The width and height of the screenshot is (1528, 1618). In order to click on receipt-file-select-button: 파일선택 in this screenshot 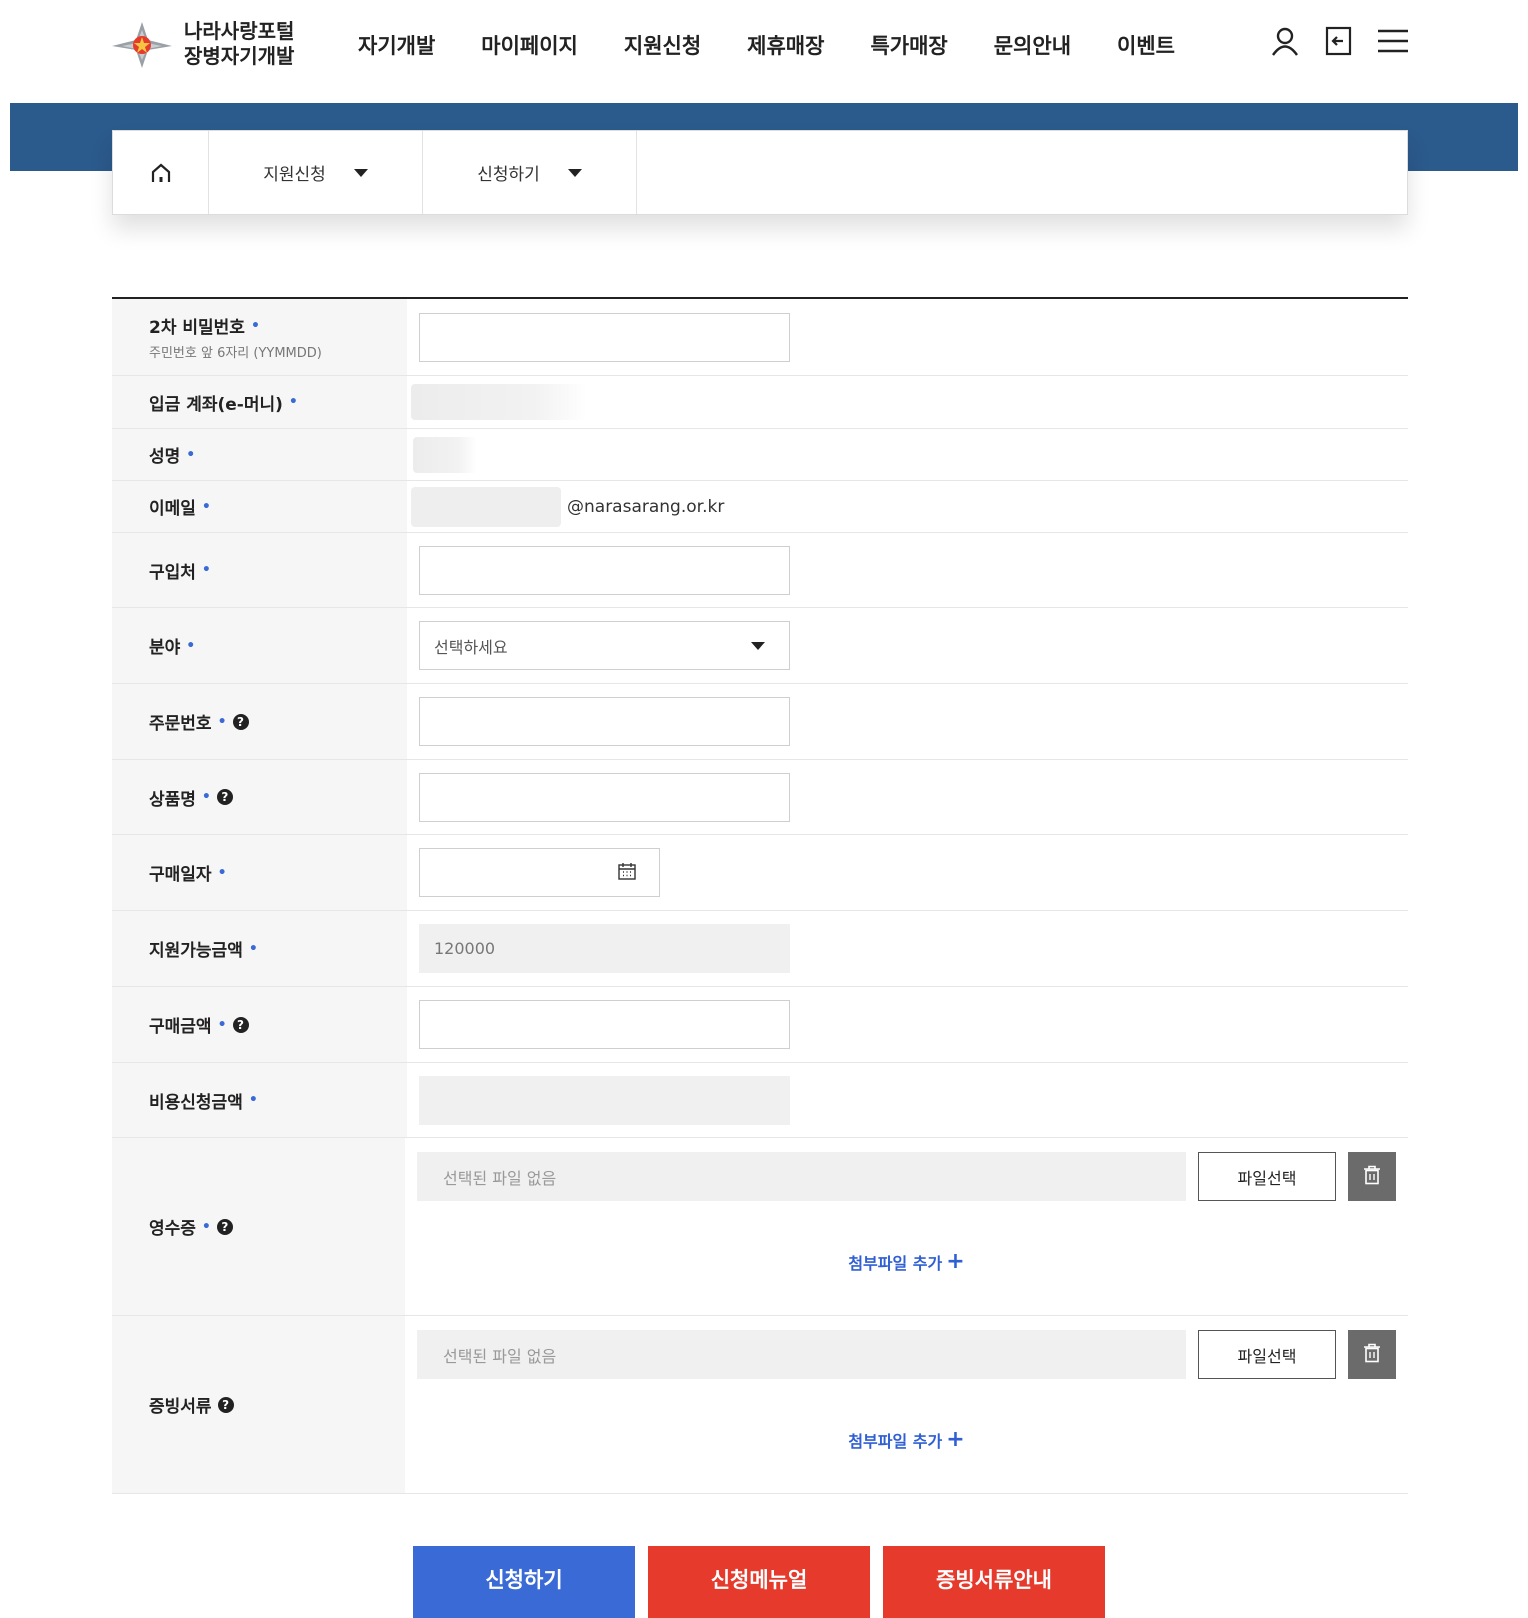, I will do `click(1267, 1176)`.